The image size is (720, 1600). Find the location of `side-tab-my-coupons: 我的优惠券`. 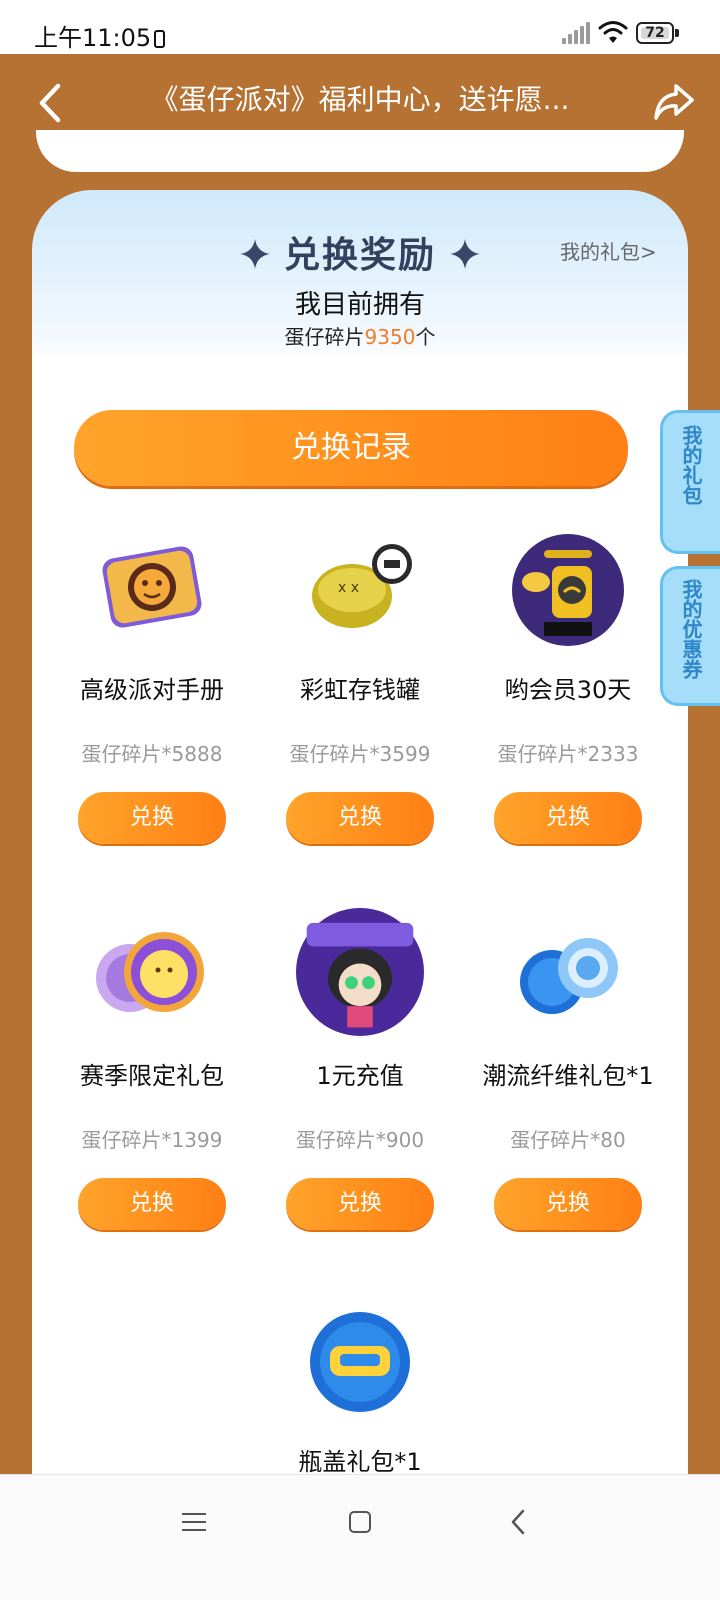

side-tab-my-coupons: 我的优惠券 is located at coordinates (690, 636).